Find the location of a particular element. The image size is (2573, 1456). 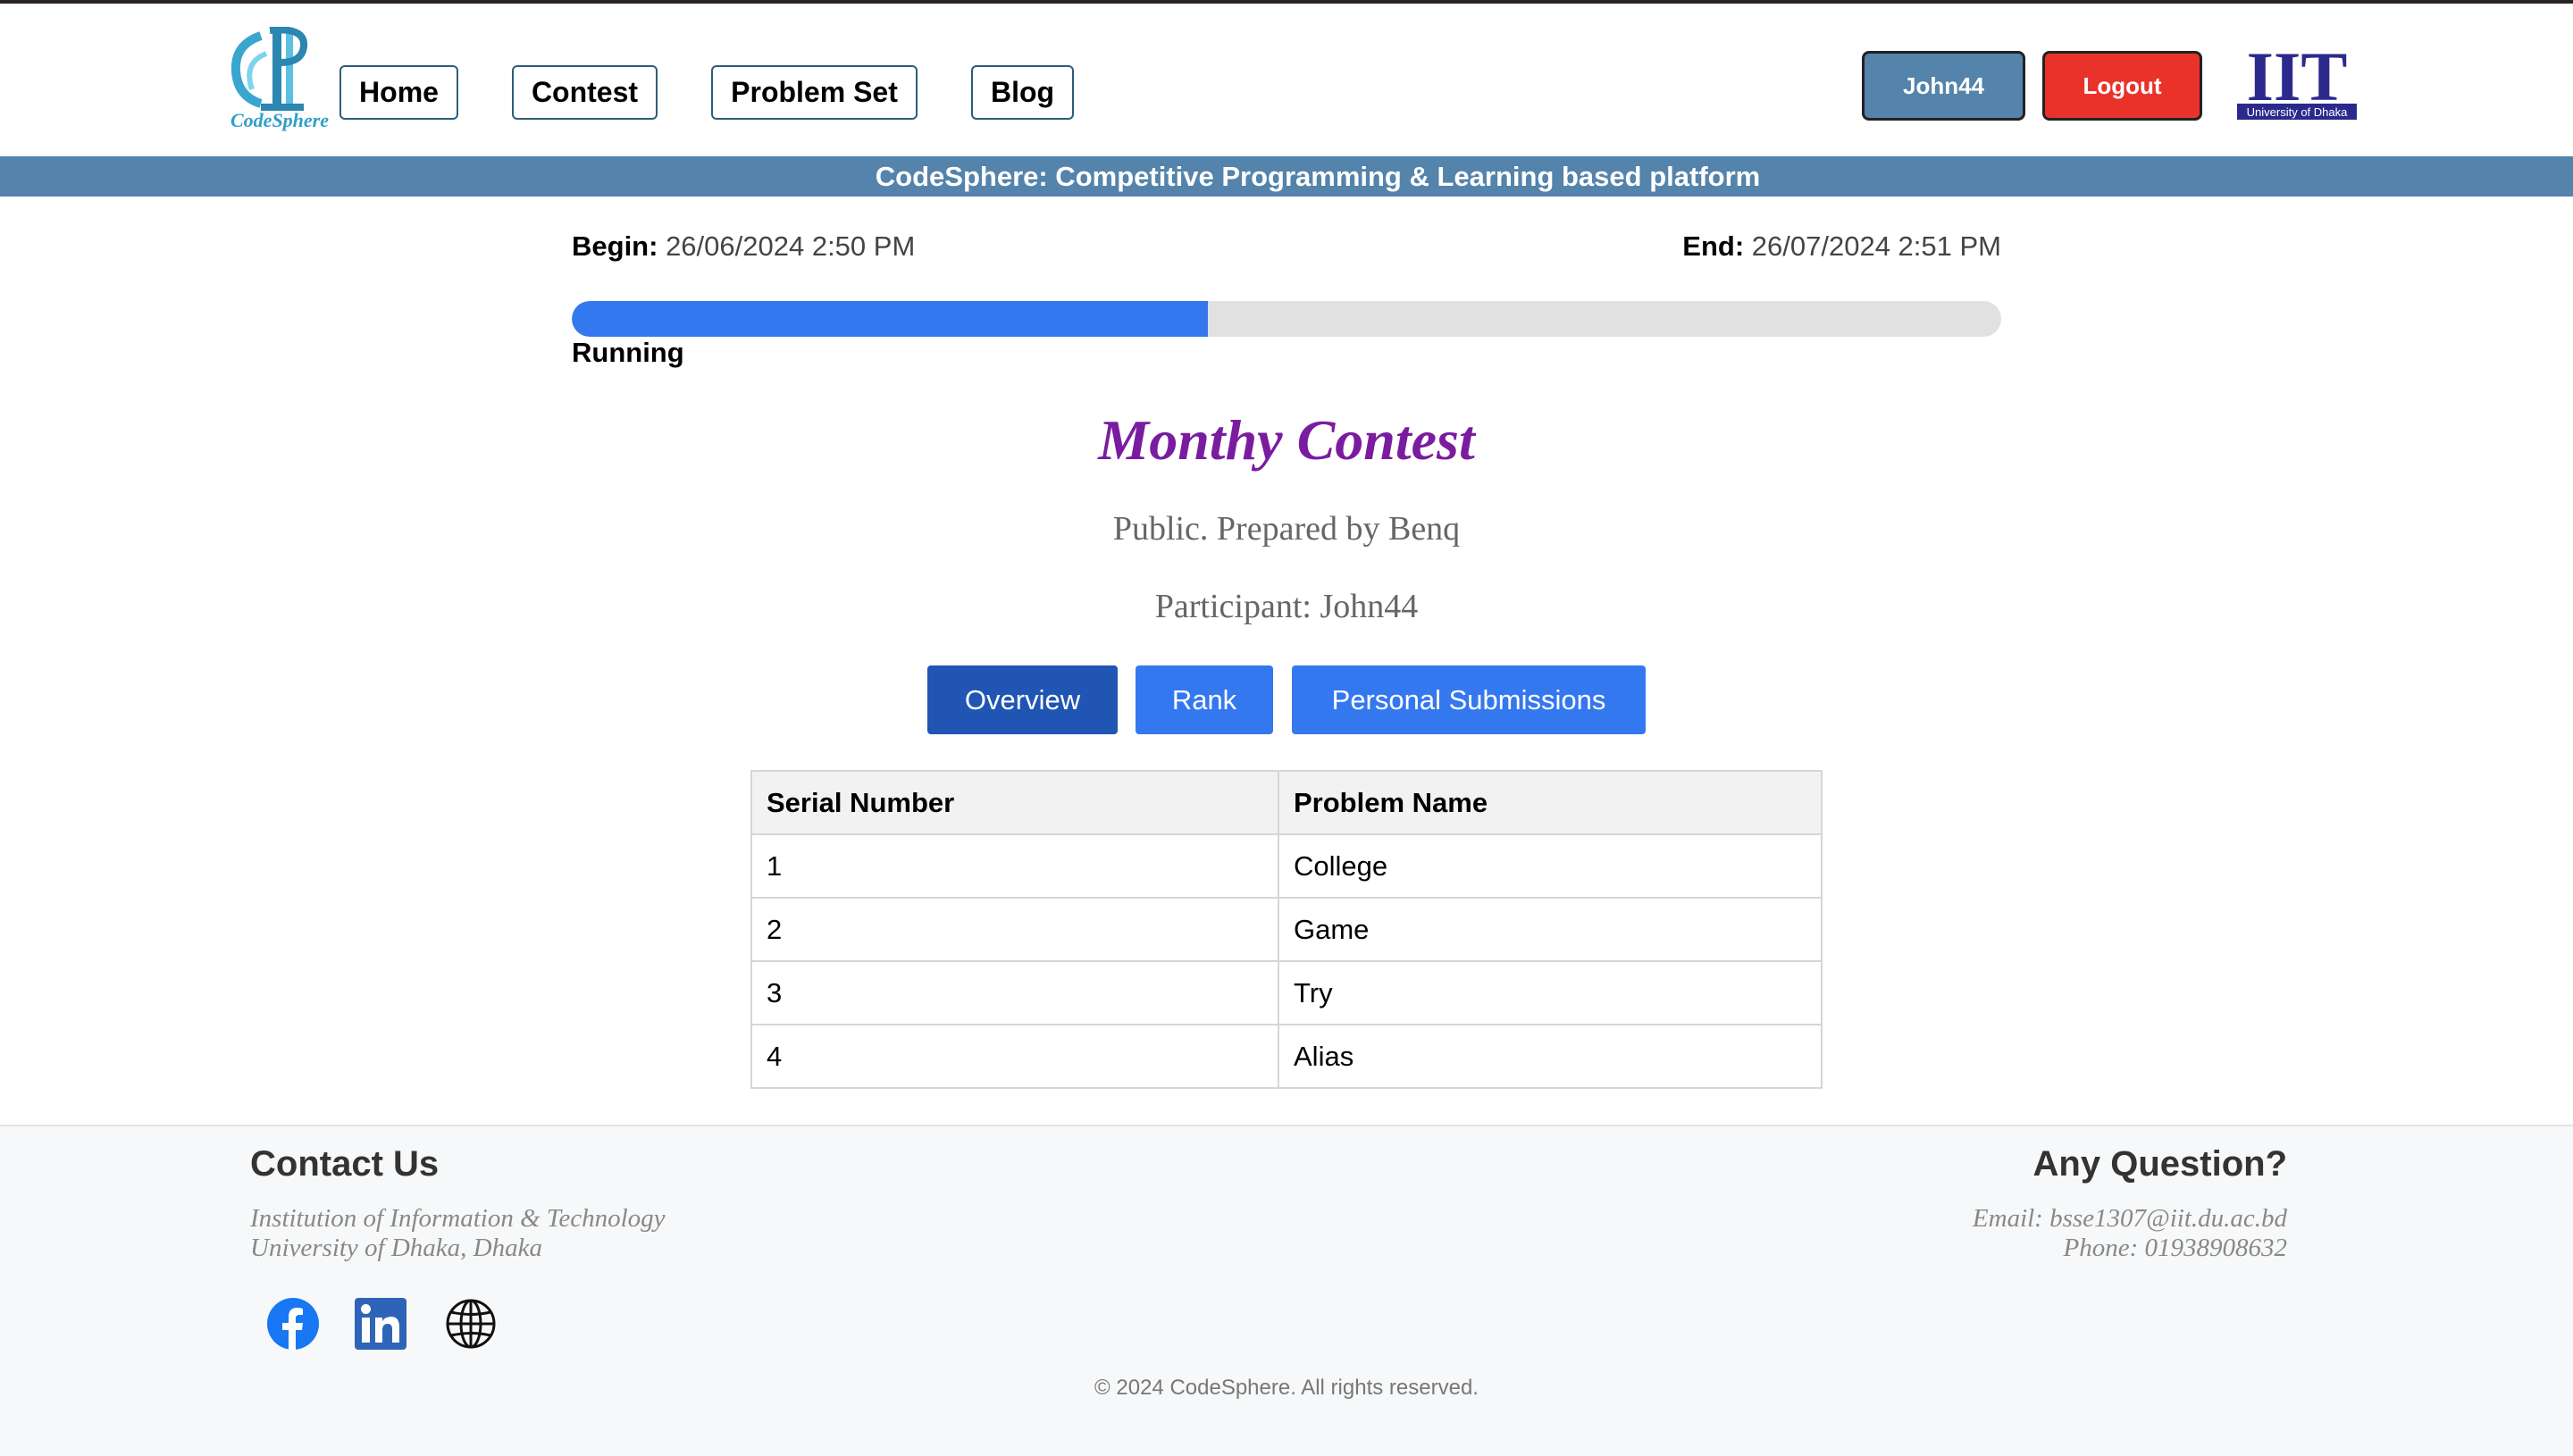

iit-logo-icon: IIT University of Dhaka is located at coordinates (2297, 79).